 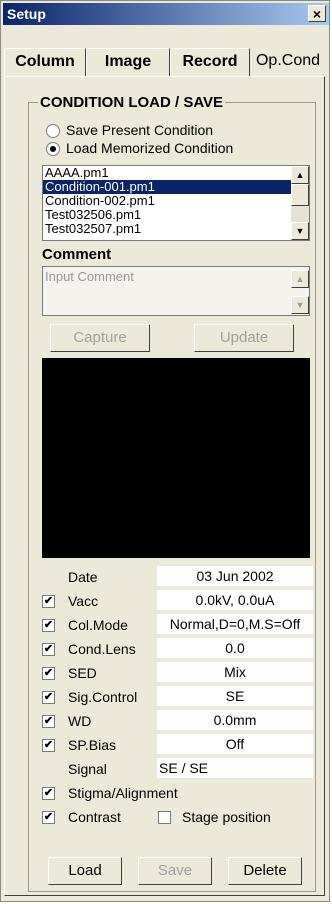 I want to click on save-present-radio, so click(x=53, y=131).